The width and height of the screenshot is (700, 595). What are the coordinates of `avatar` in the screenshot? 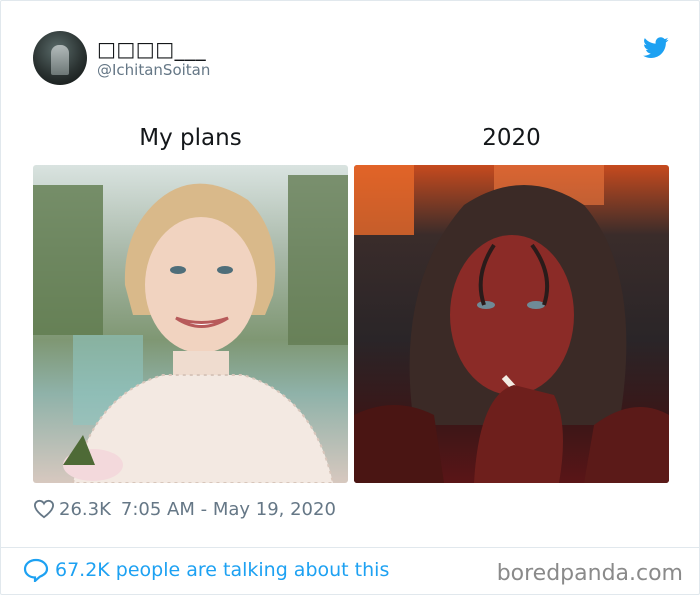 It's located at (60, 58).